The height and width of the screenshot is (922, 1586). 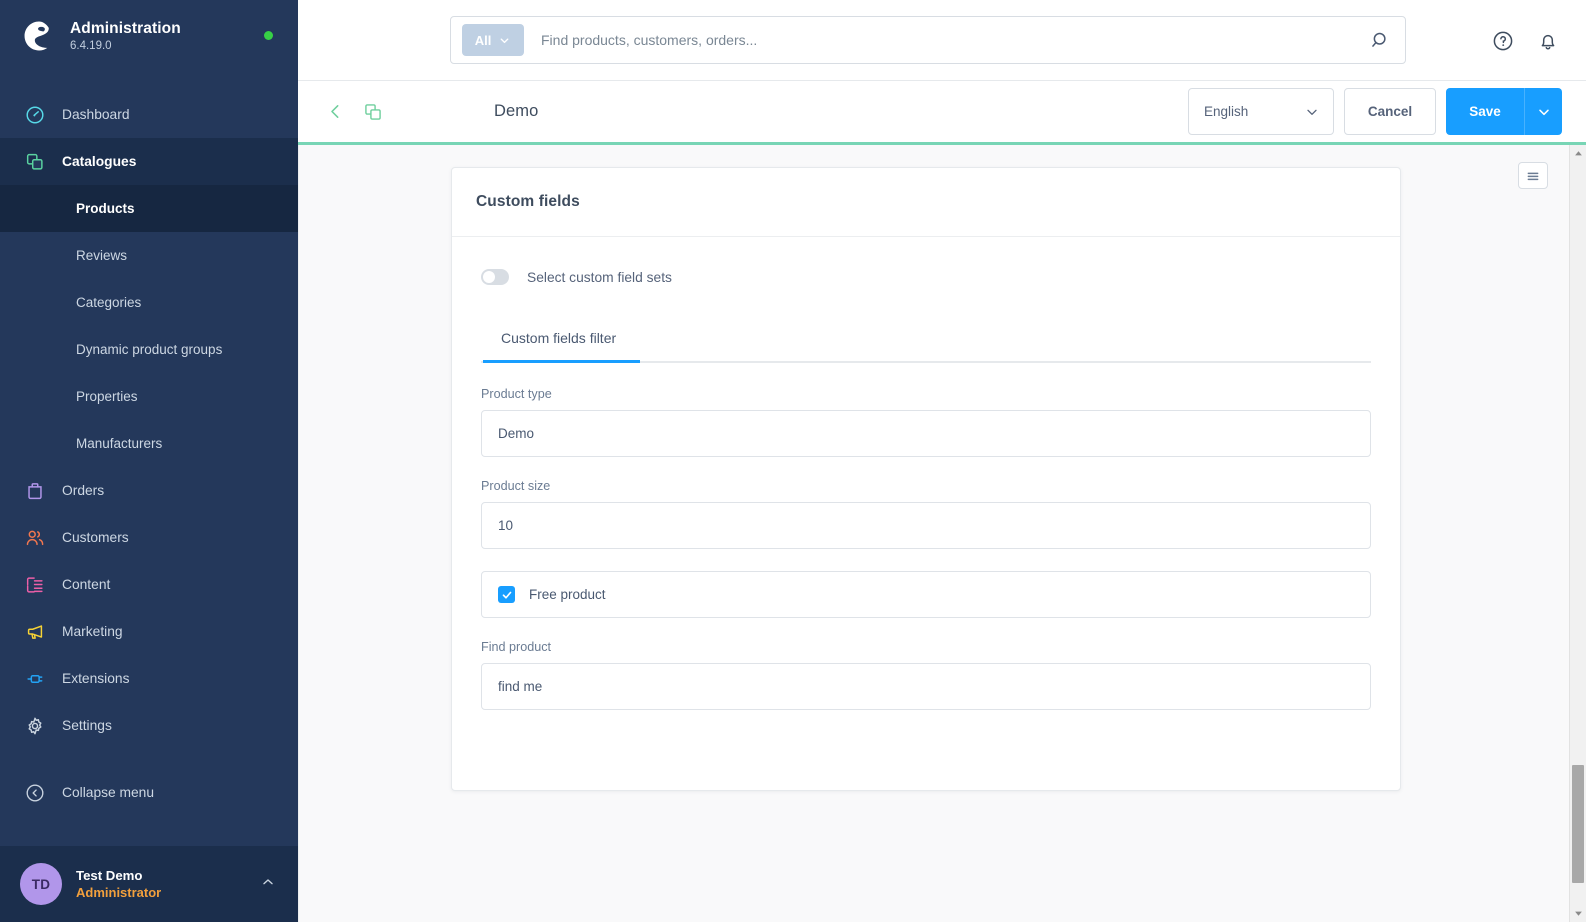 I want to click on sidebar-item-dynamic-product-groups: Dynamic product groups, so click(x=149, y=349).